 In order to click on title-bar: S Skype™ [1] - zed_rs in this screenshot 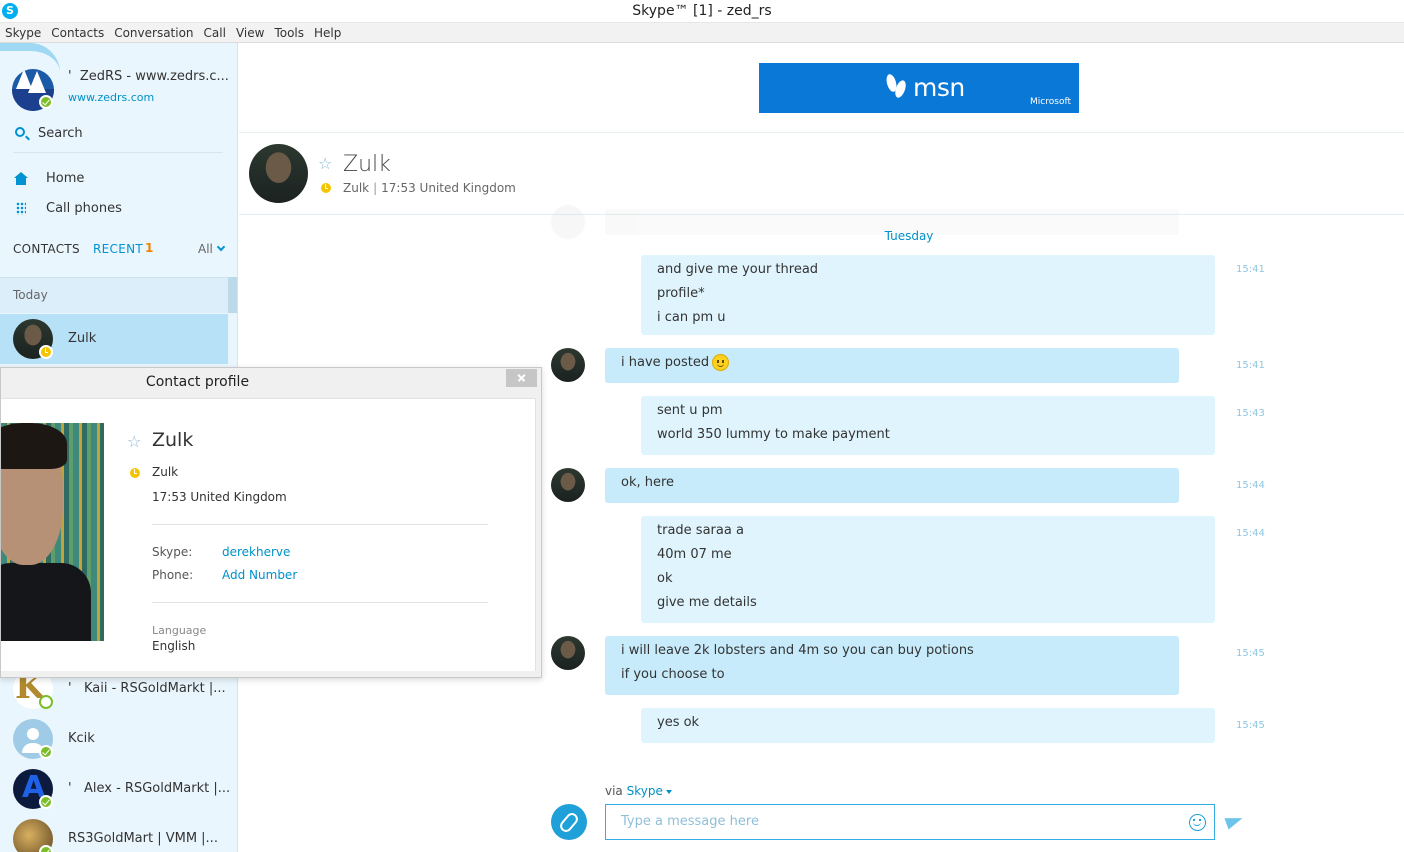, I will do `click(702, 11)`.